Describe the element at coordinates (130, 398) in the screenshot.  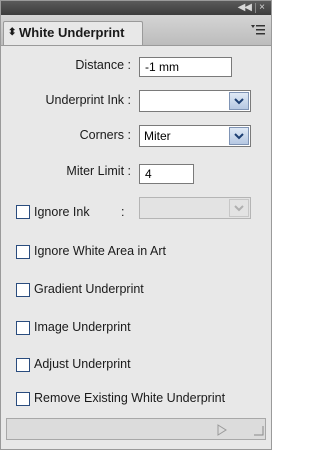
I see `remove-existing-label: Remove Existing White Underprint` at that location.